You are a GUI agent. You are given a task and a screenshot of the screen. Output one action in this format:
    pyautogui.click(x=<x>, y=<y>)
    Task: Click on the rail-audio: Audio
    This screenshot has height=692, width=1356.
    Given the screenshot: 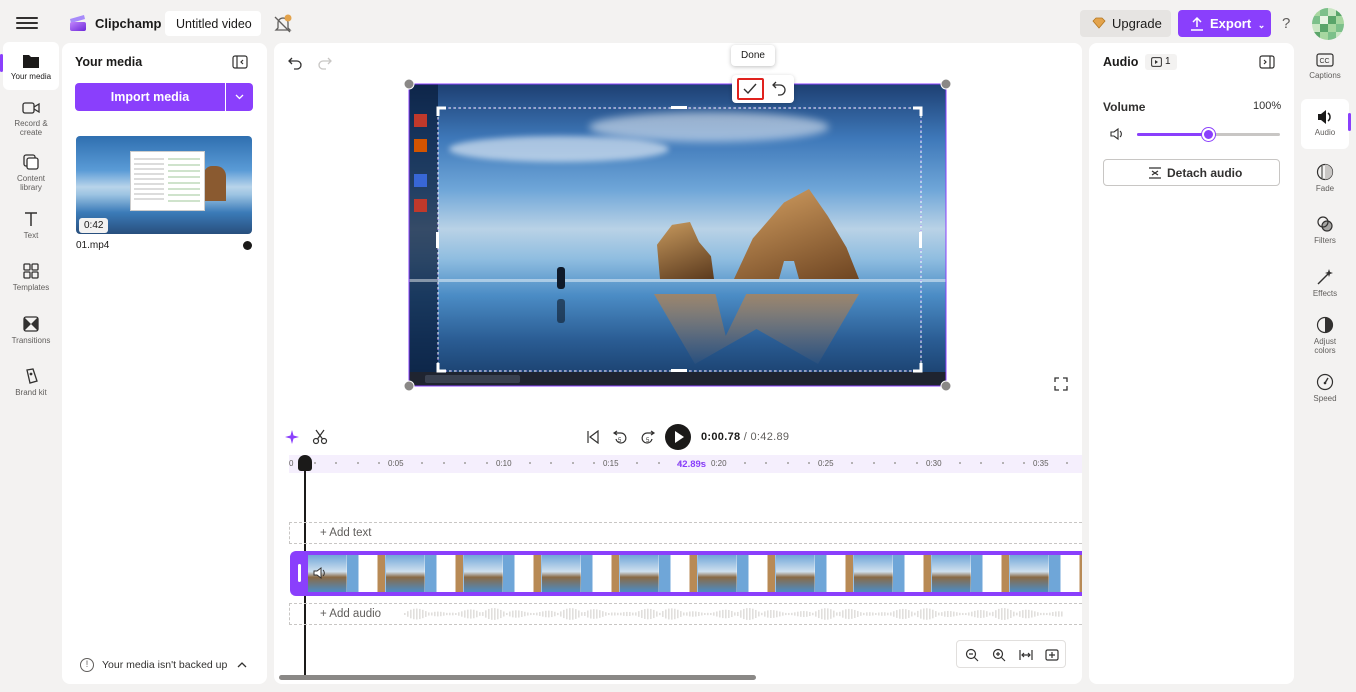 What is the action you would take?
    pyautogui.click(x=1326, y=124)
    